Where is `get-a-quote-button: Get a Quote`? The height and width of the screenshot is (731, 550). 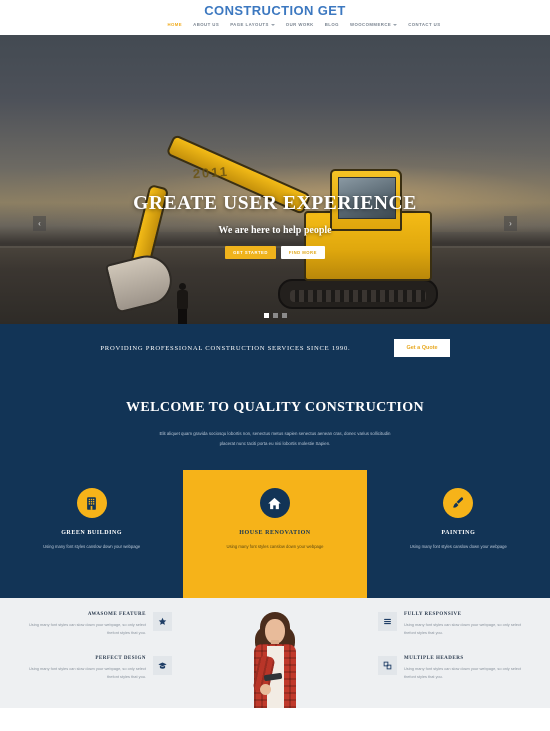 get-a-quote-button: Get a Quote is located at coordinates (422, 348).